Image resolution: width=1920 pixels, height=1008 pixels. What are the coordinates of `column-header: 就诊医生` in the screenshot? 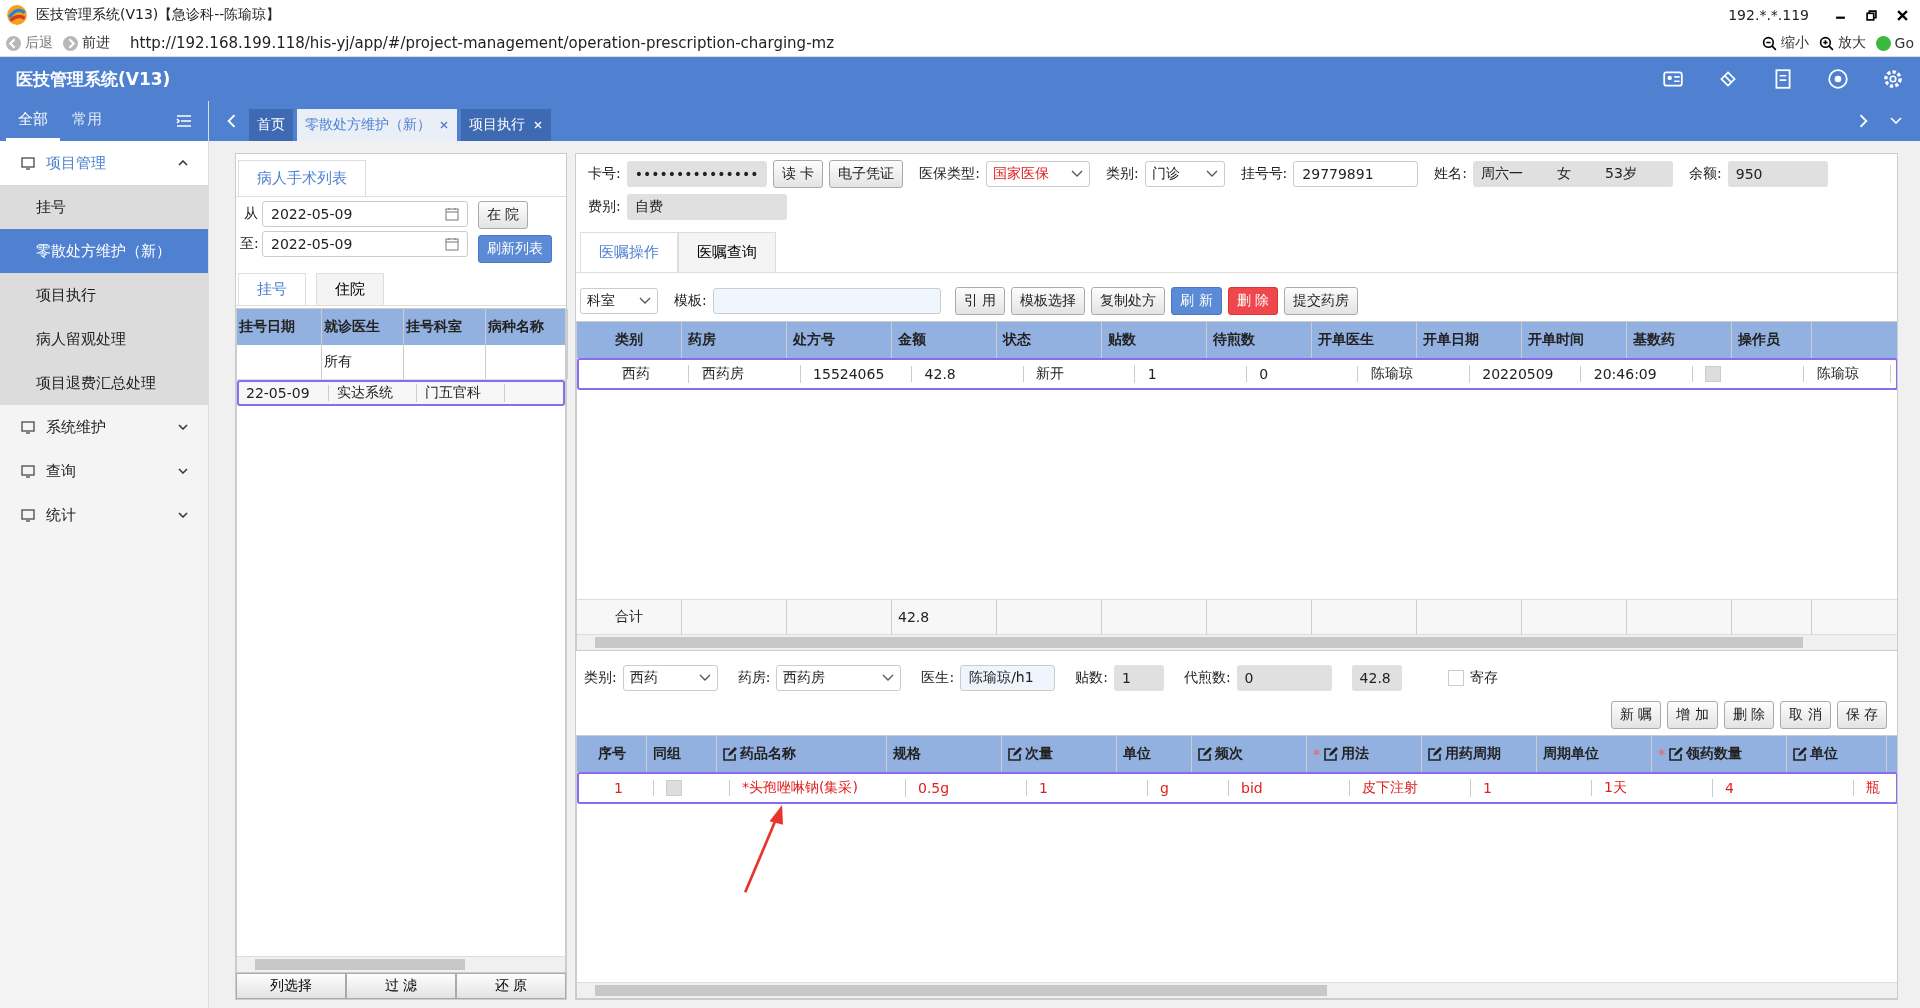 It's located at (363, 327).